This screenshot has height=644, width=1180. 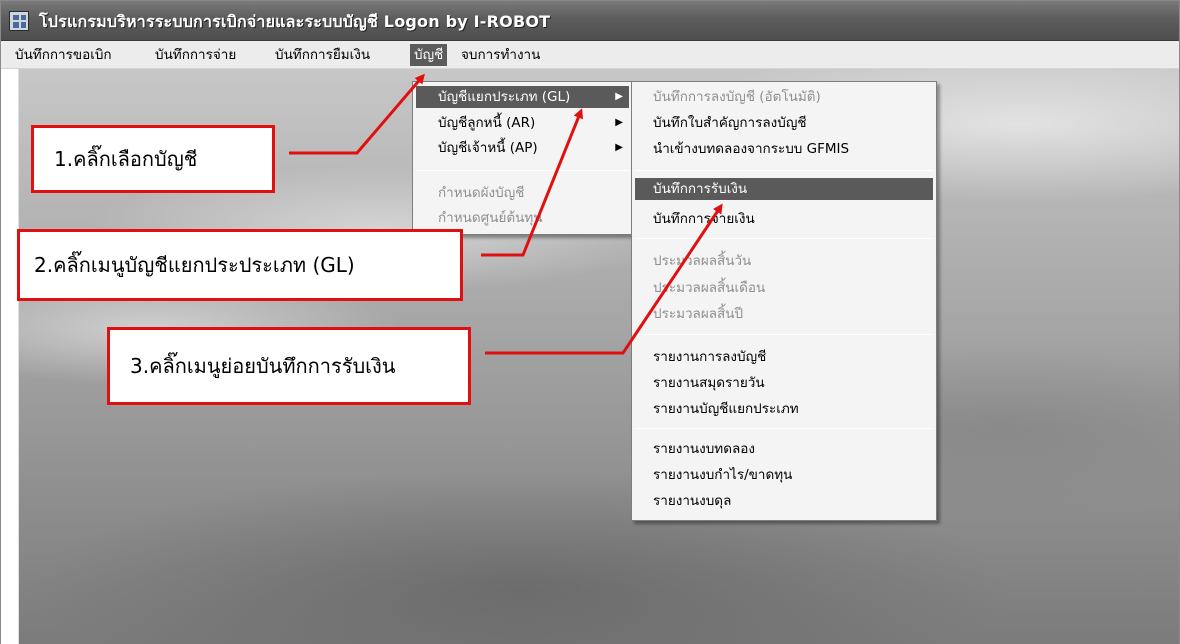 I want to click on menu-item-accounts-payable: บัญชีเจ้าหนี้ (AP) ▶, so click(x=522, y=148).